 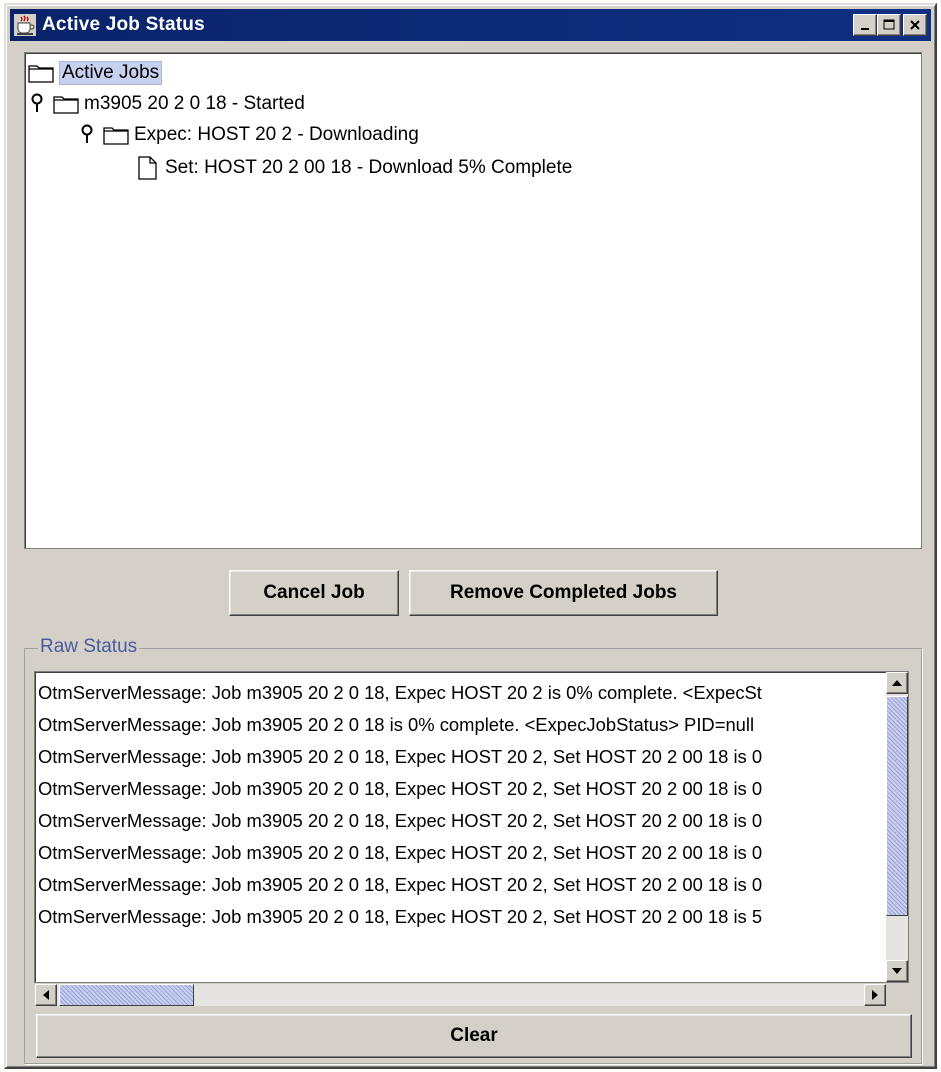 I want to click on arrow-up-icon, so click(x=897, y=683).